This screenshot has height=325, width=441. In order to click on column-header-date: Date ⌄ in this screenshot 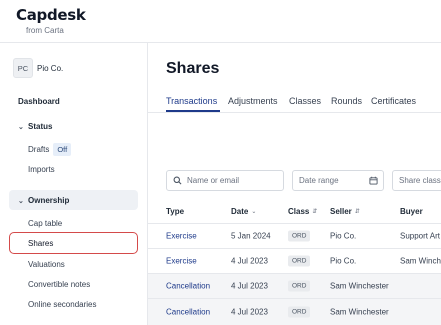, I will do `click(243, 211)`.